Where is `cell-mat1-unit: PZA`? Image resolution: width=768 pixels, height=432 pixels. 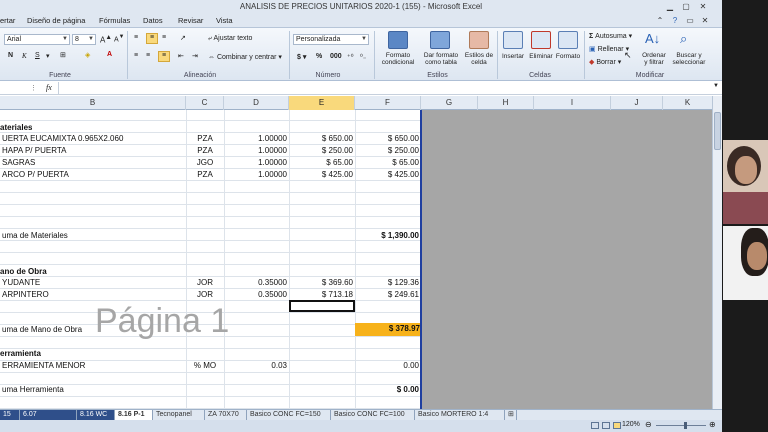
cell-mat1-unit: PZA is located at coordinates (205, 139).